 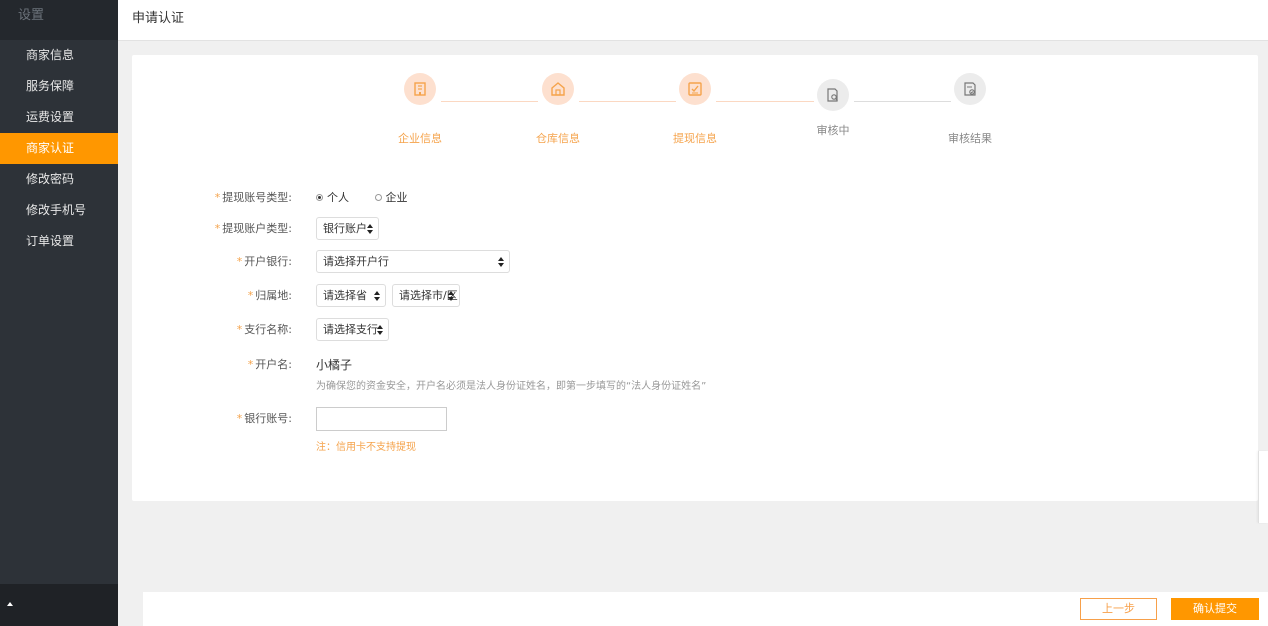 I want to click on warehouse-icon, so click(x=558, y=89).